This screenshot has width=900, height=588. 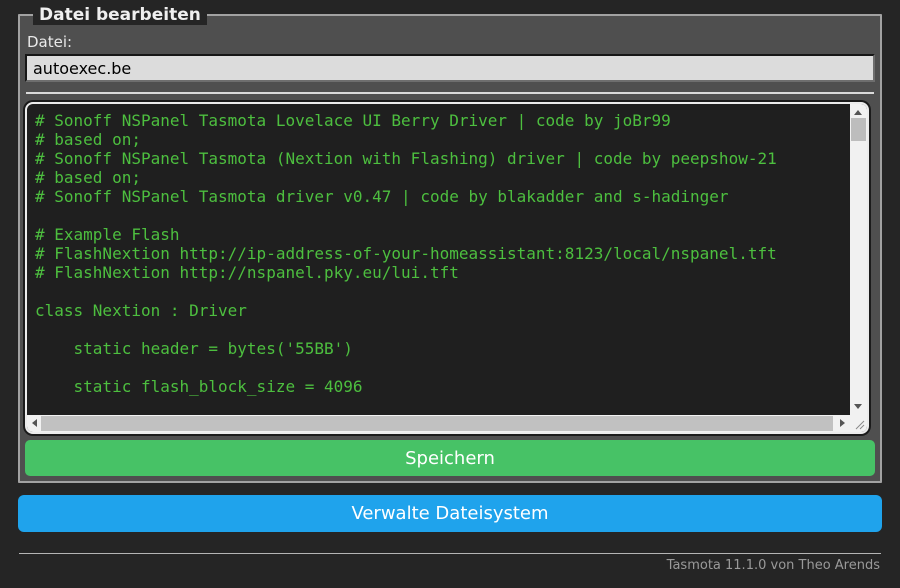 What do you see at coordinates (450, 93) in the screenshot?
I see `divider` at bounding box center [450, 93].